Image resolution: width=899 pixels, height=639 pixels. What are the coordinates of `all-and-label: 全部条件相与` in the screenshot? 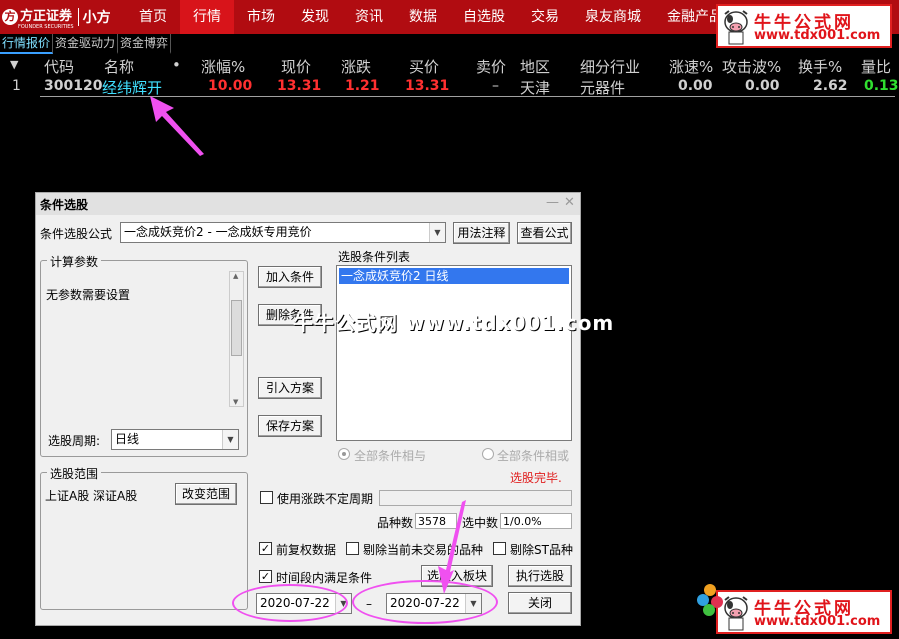 It's located at (390, 456).